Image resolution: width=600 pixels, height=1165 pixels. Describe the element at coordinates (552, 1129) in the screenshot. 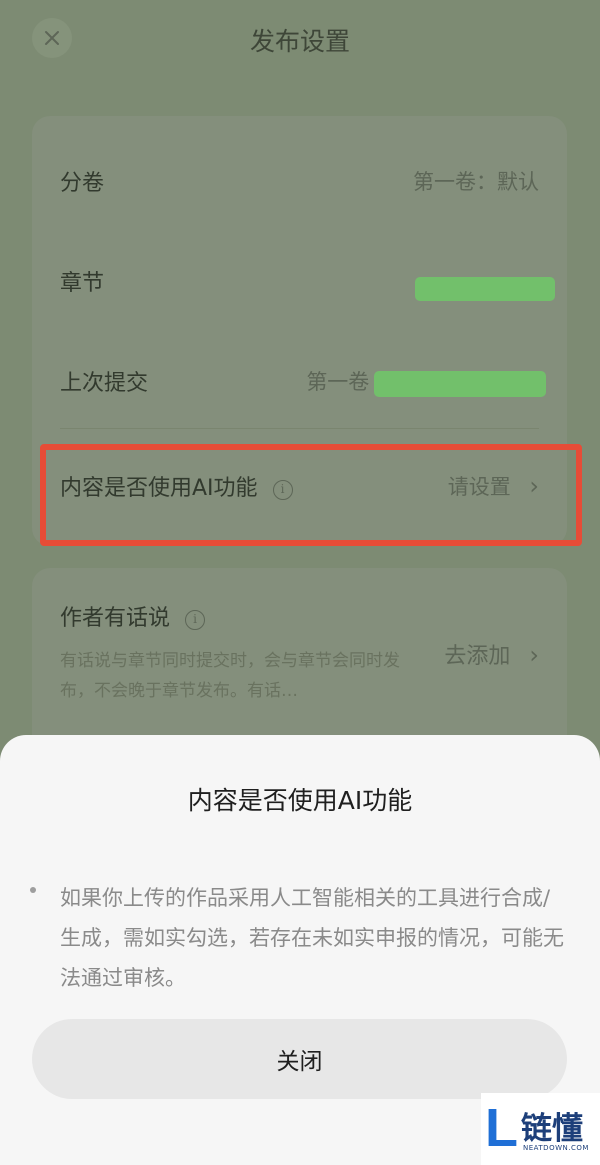

I see `watermark-text: 链懂` at that location.